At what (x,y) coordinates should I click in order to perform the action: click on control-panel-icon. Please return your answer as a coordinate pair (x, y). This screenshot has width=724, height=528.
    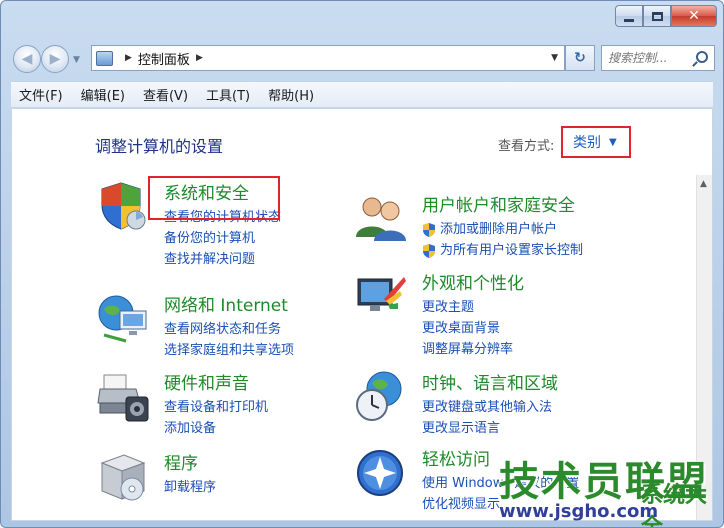
    Looking at the image, I should click on (104, 58).